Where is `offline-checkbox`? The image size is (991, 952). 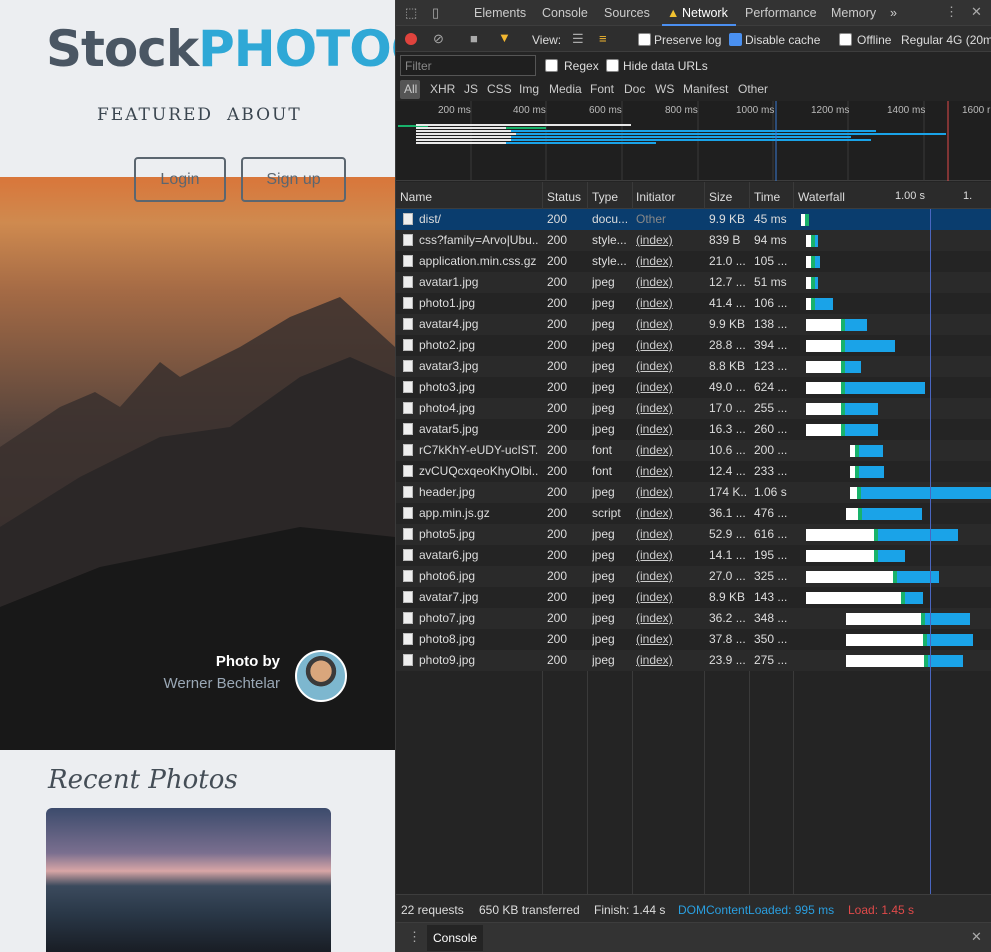
offline-checkbox is located at coordinates (845, 39).